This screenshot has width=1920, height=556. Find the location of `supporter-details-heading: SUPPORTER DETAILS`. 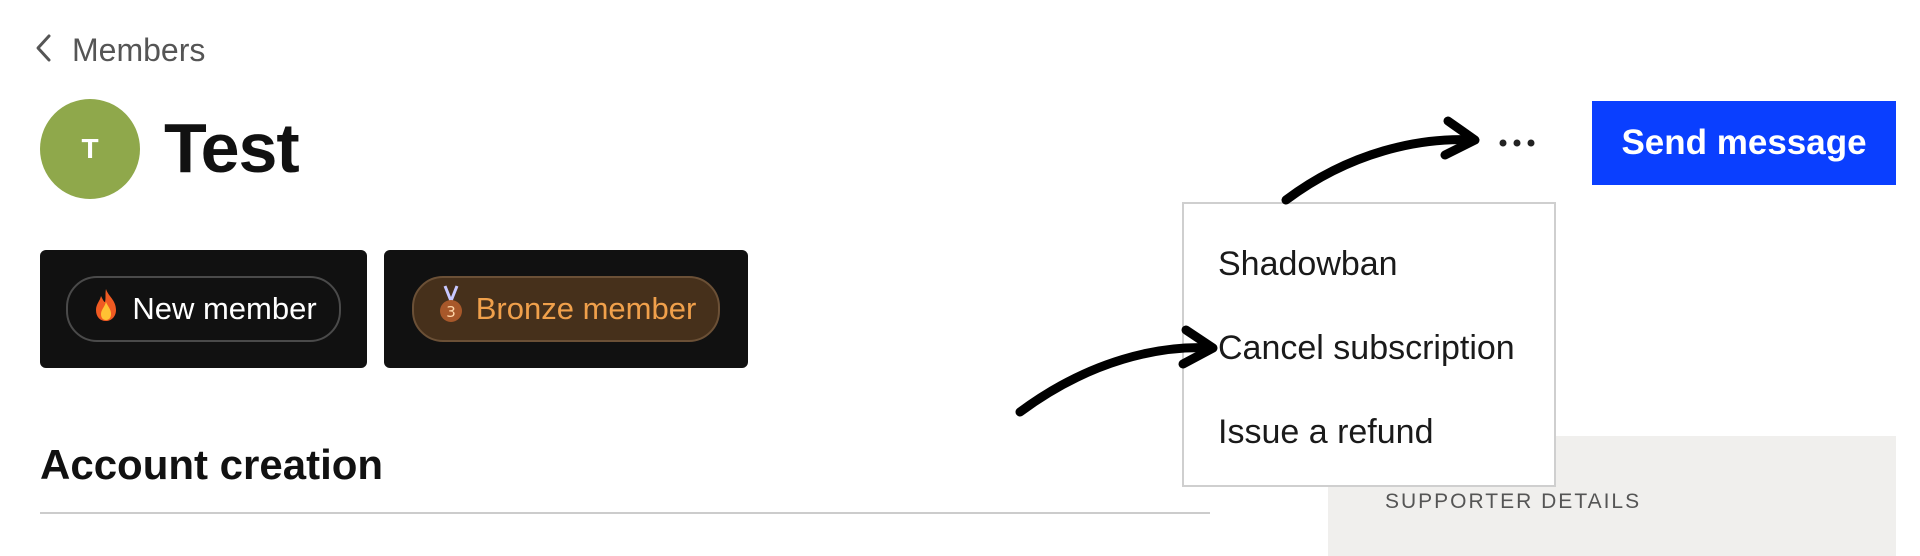

supporter-details-heading: SUPPORTER DETAILS is located at coordinates (1513, 501).